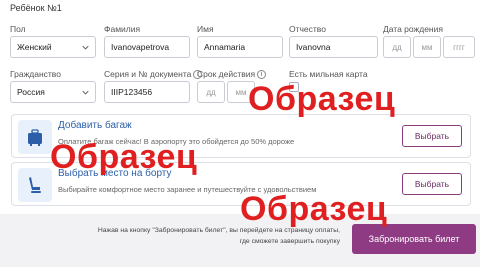 The width and height of the screenshot is (480, 267). What do you see at coordinates (413, 29) in the screenshot?
I see `birth-date-label: Дата рождения` at bounding box center [413, 29].